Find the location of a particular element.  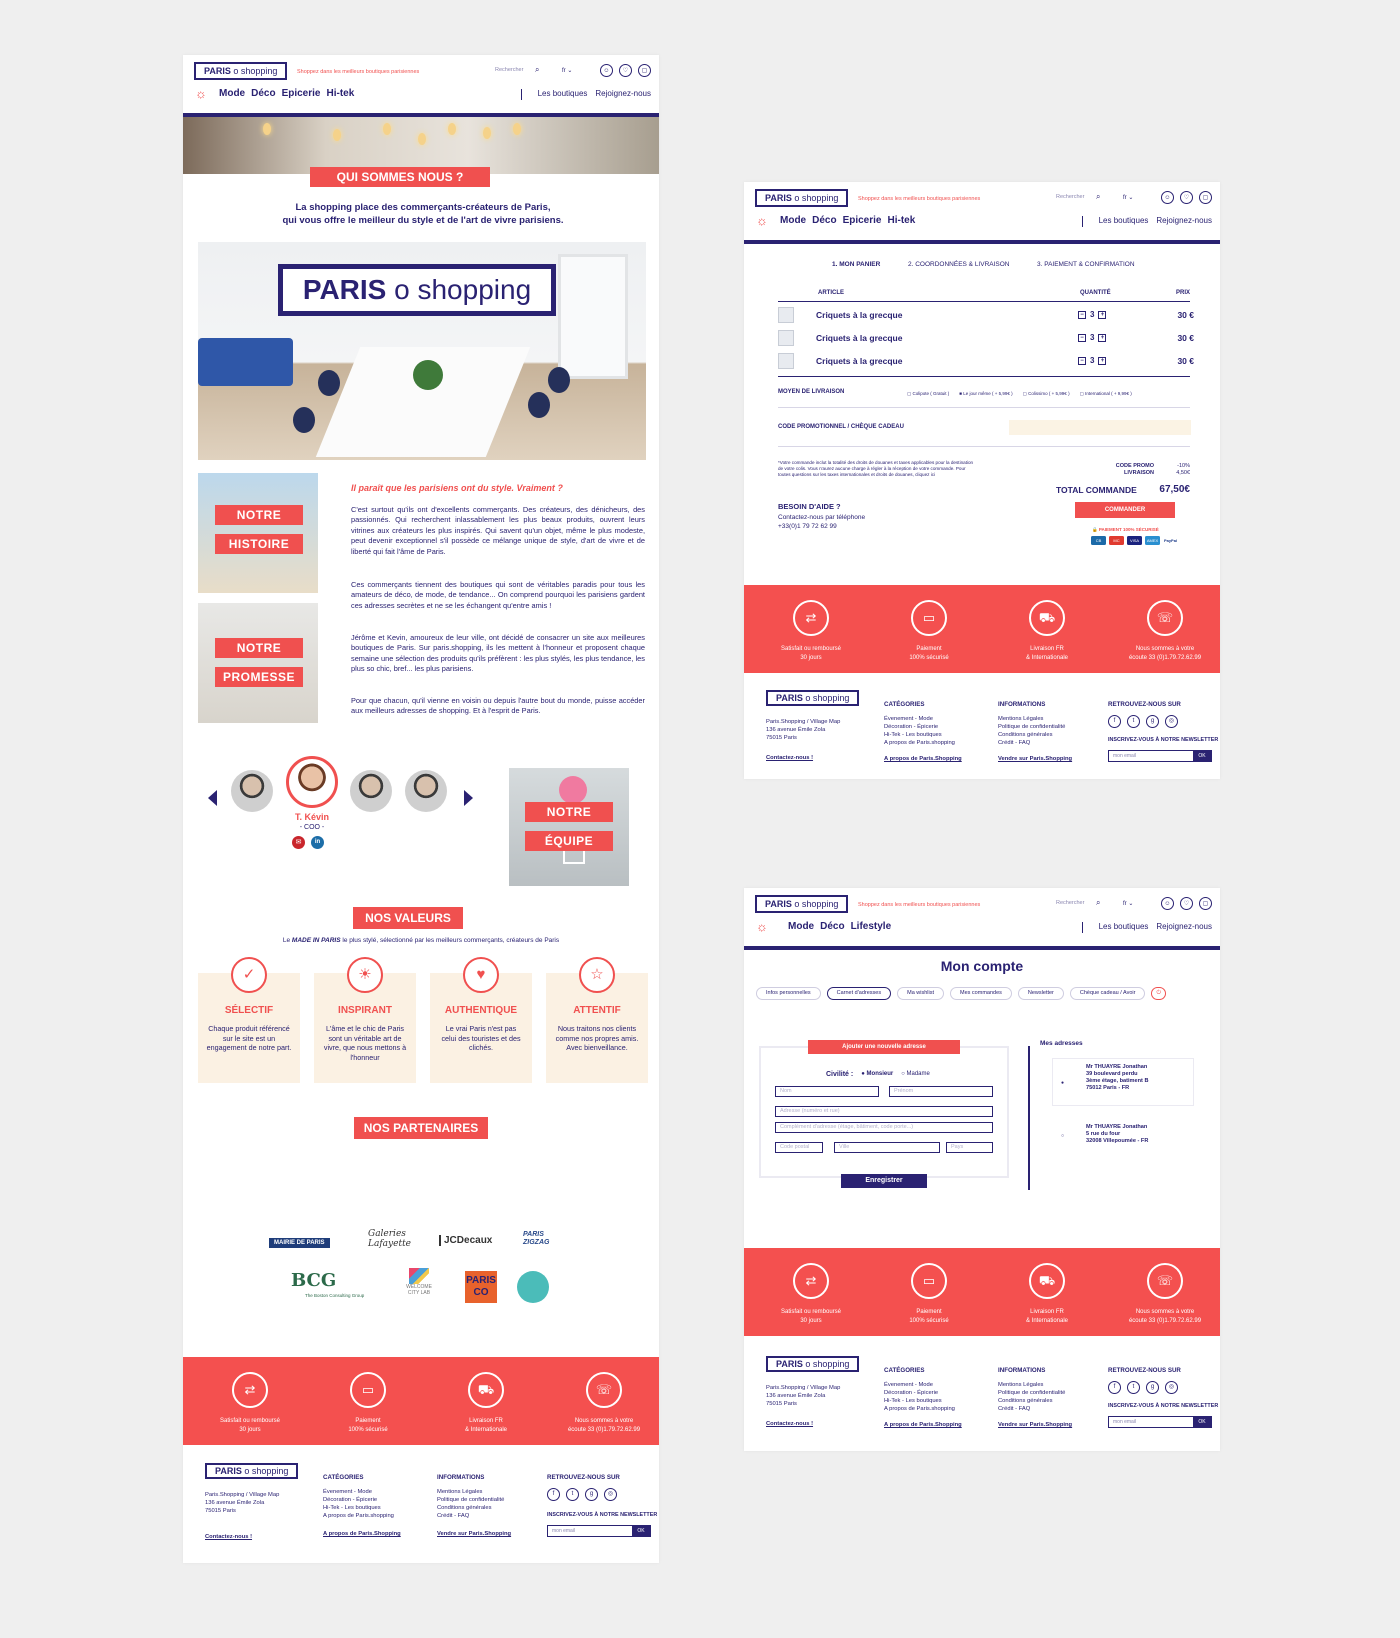

save-button: Enregistrer is located at coordinates (884, 1181).